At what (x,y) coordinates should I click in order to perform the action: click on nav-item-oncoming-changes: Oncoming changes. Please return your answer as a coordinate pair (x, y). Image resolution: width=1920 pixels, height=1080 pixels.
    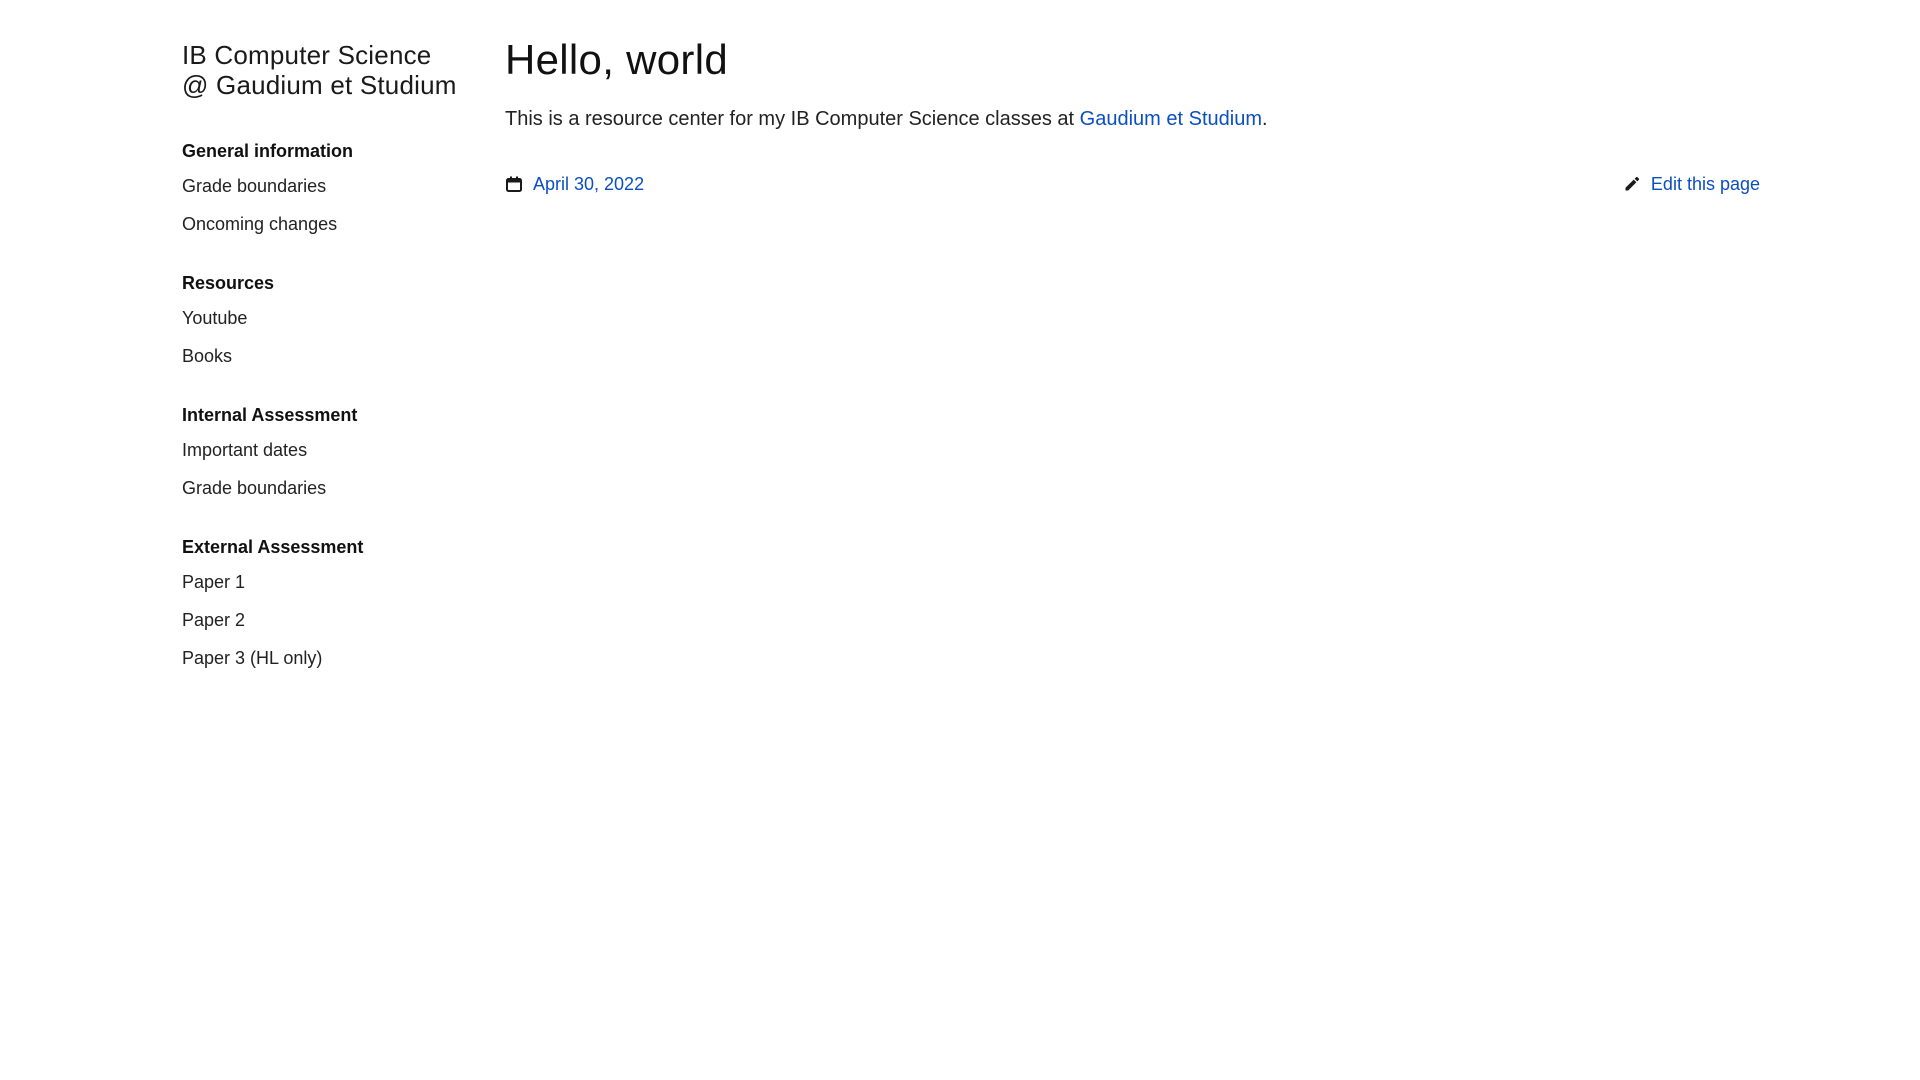
    Looking at the image, I should click on (332, 224).